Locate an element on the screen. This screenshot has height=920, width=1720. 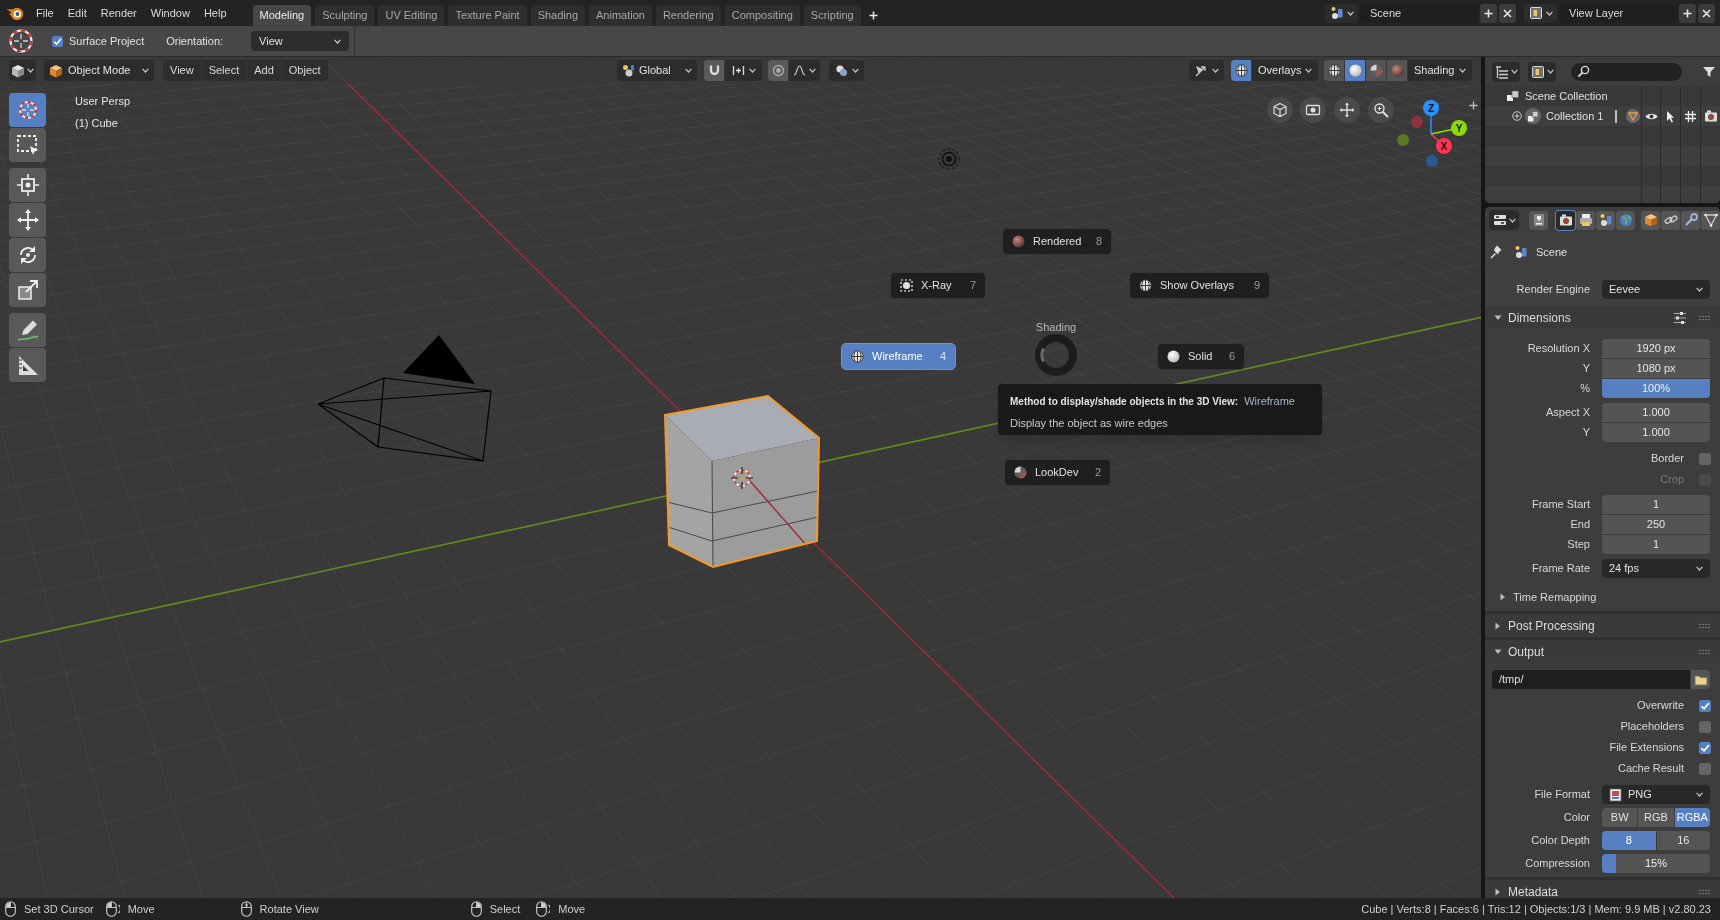
mode-dropdown: Object Mode is located at coordinates (99, 70).